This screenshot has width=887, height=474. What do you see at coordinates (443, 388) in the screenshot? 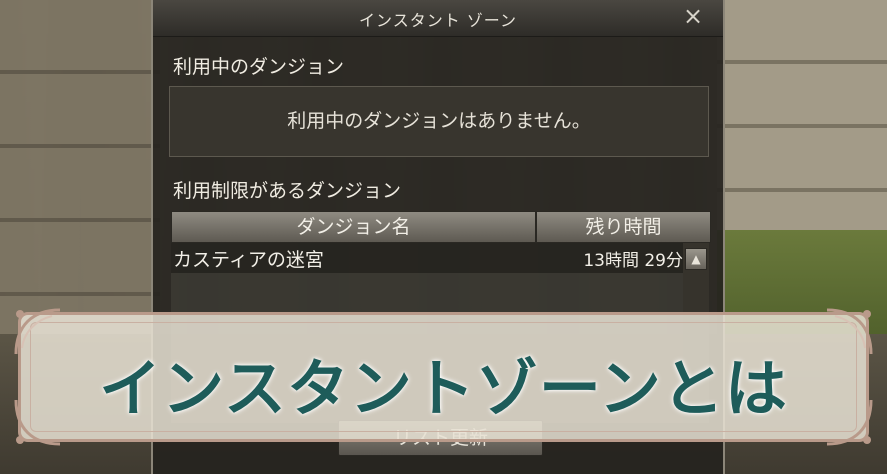
I see `banner-title: インスタントゾーンとは` at bounding box center [443, 388].